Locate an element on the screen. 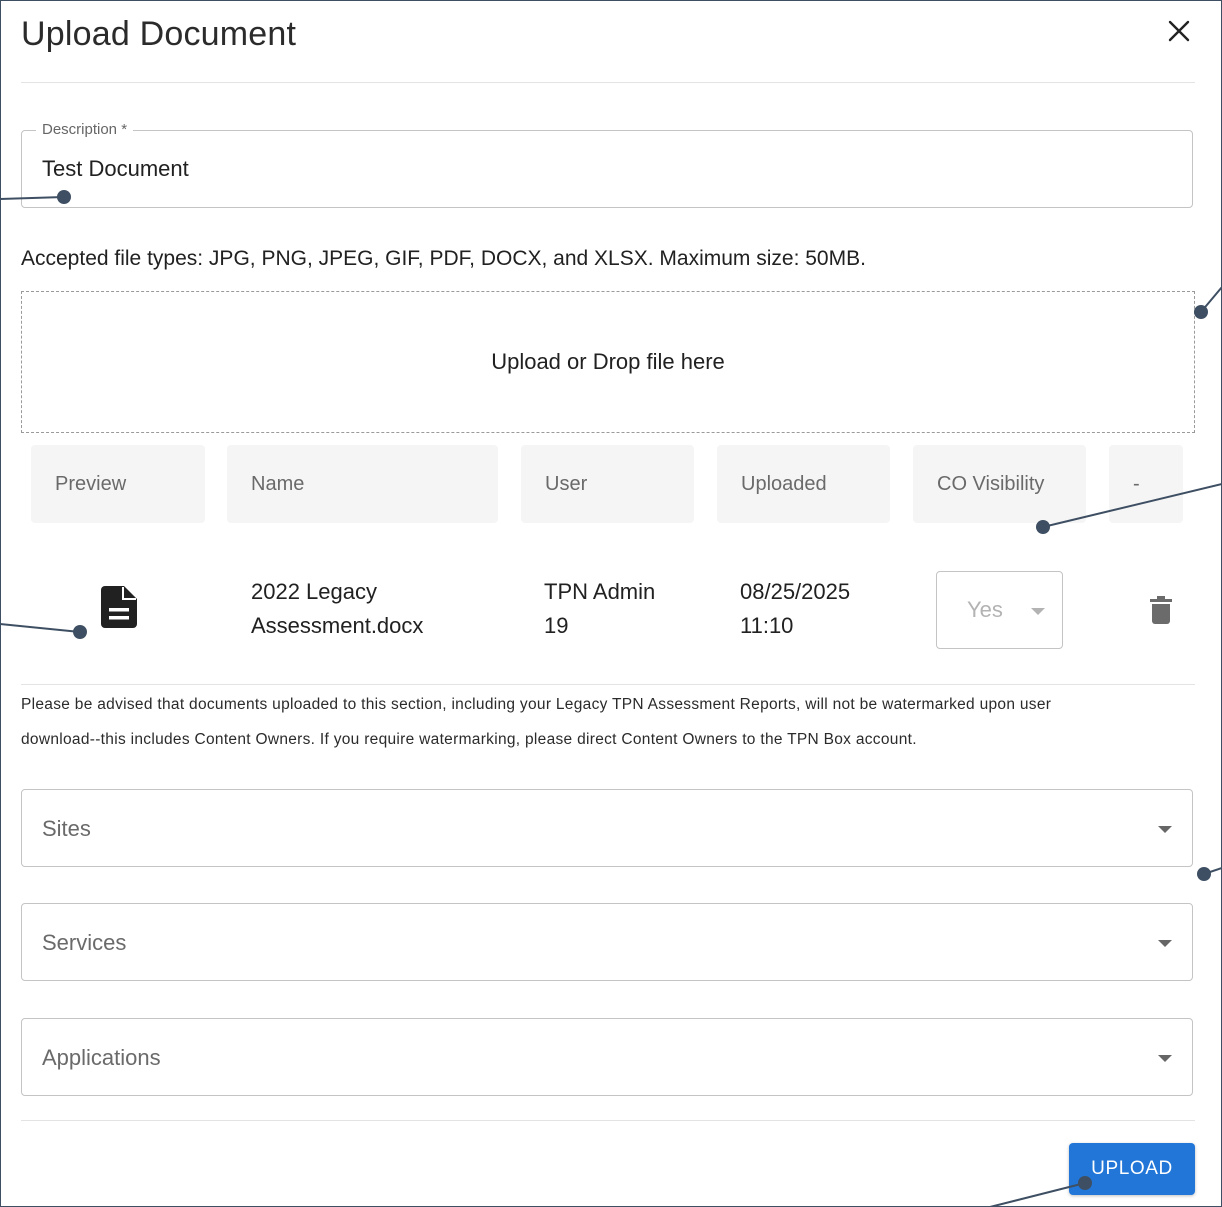  description-value: Test Document is located at coordinates (115, 169).